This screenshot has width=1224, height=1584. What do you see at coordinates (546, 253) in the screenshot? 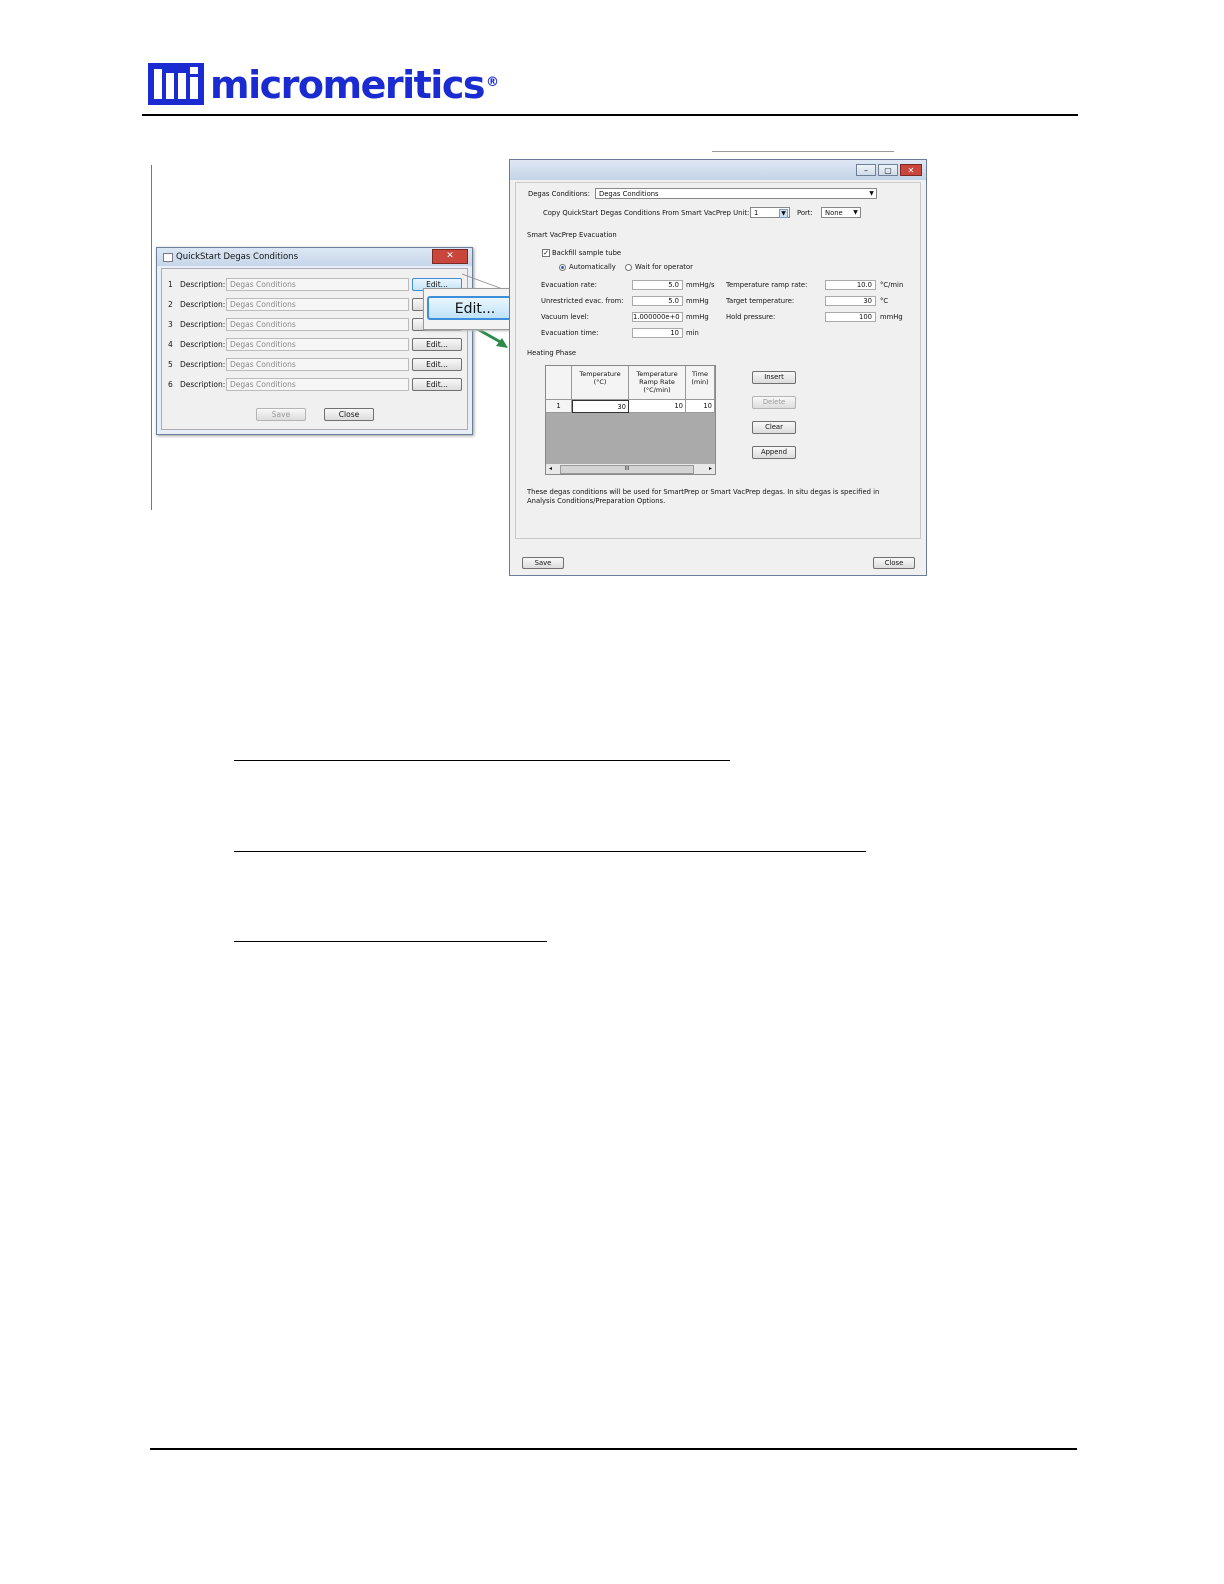
I see `backfill-checkbox: ✓` at bounding box center [546, 253].